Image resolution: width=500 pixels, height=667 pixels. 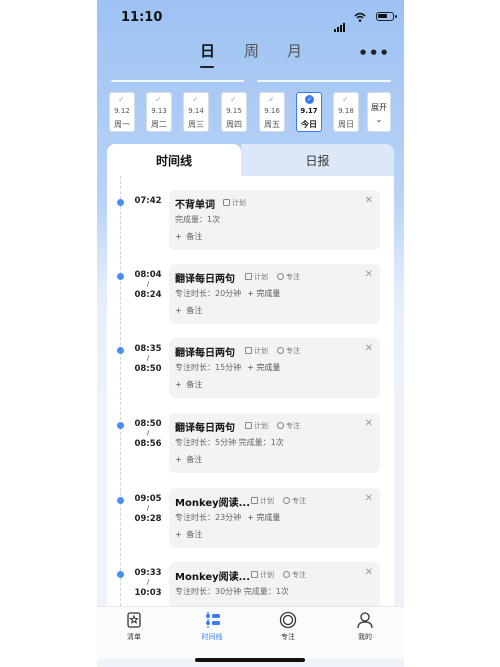 What do you see at coordinates (374, 53) in the screenshot?
I see `more-options-button: •••` at bounding box center [374, 53].